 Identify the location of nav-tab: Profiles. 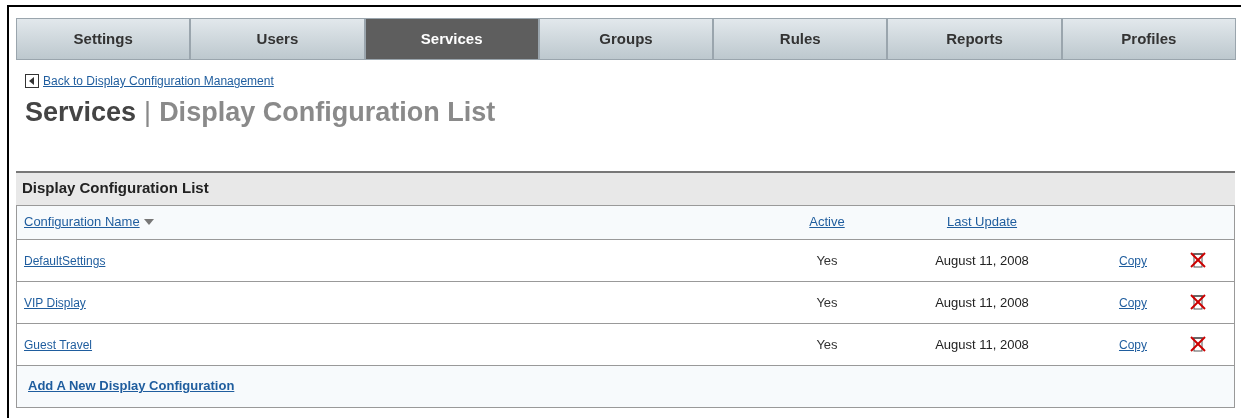
(1148, 39).